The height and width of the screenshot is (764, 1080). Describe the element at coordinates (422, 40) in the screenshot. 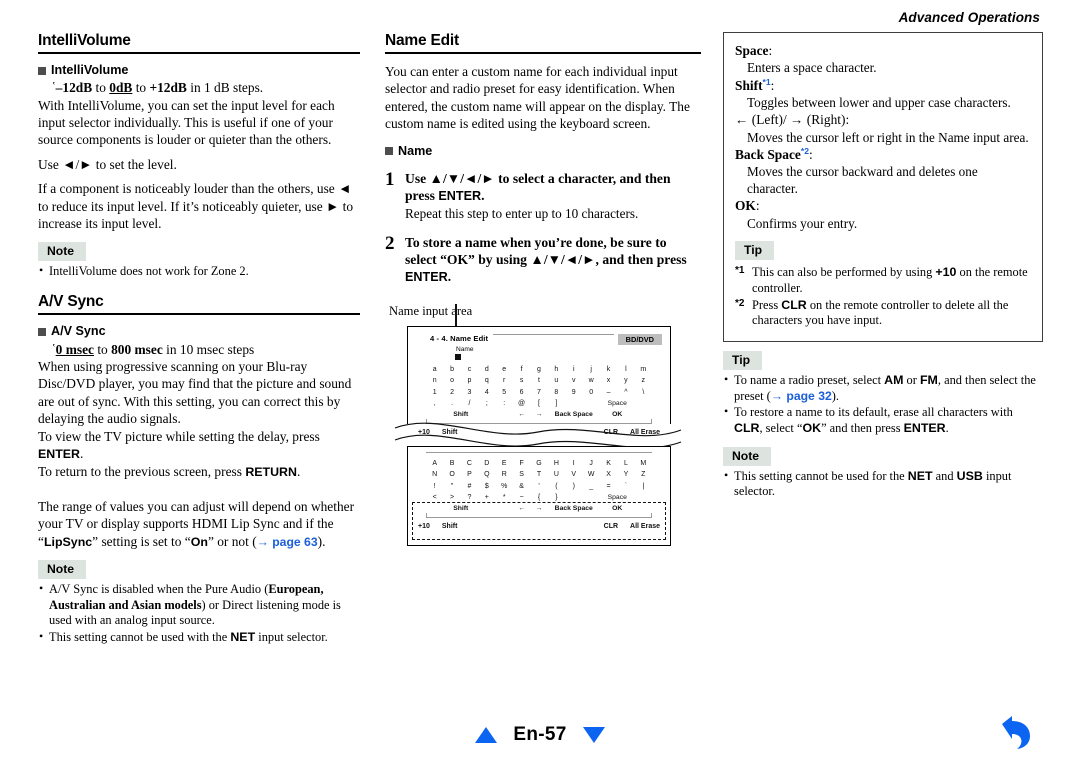

I see `section-title-name-edit: Name Edit` at that location.